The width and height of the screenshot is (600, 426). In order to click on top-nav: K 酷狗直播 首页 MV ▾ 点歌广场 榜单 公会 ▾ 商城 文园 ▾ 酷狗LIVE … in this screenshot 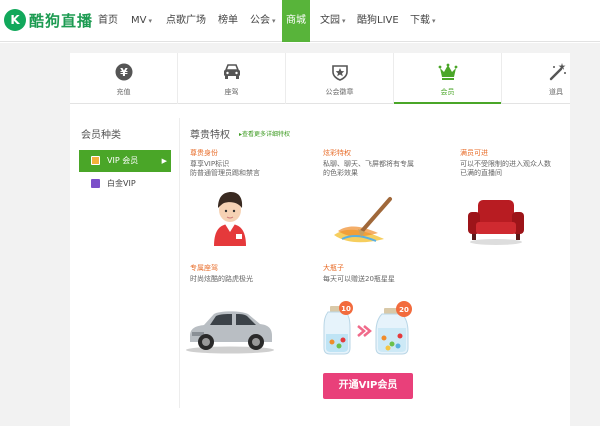, I will do `click(300, 21)`.